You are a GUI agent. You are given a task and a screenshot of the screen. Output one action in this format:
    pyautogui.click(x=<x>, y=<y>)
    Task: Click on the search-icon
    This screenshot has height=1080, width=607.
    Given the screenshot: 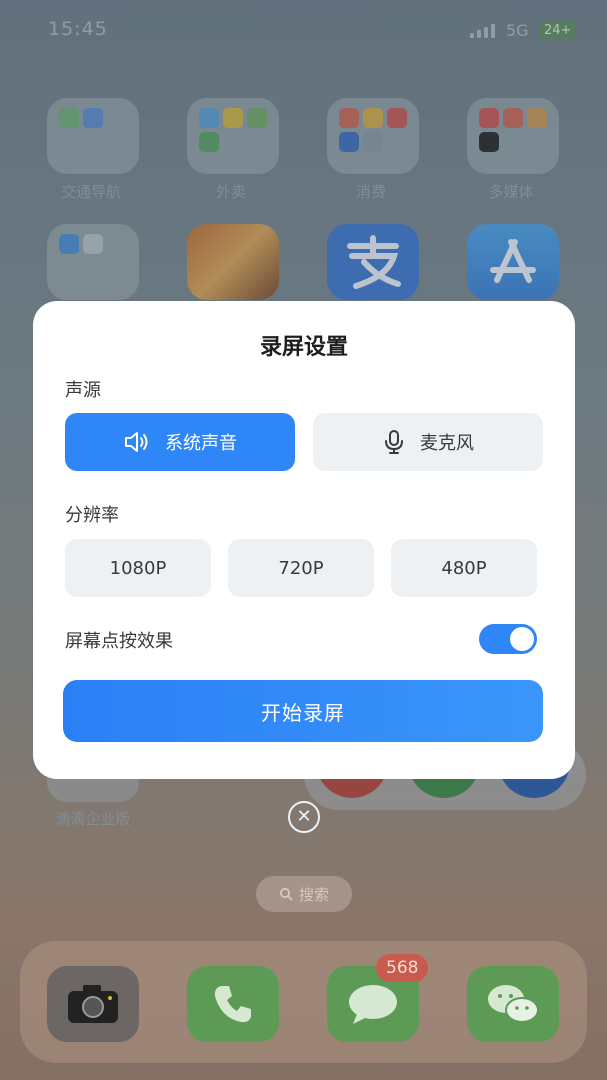 What is the action you would take?
    pyautogui.click(x=286, y=894)
    